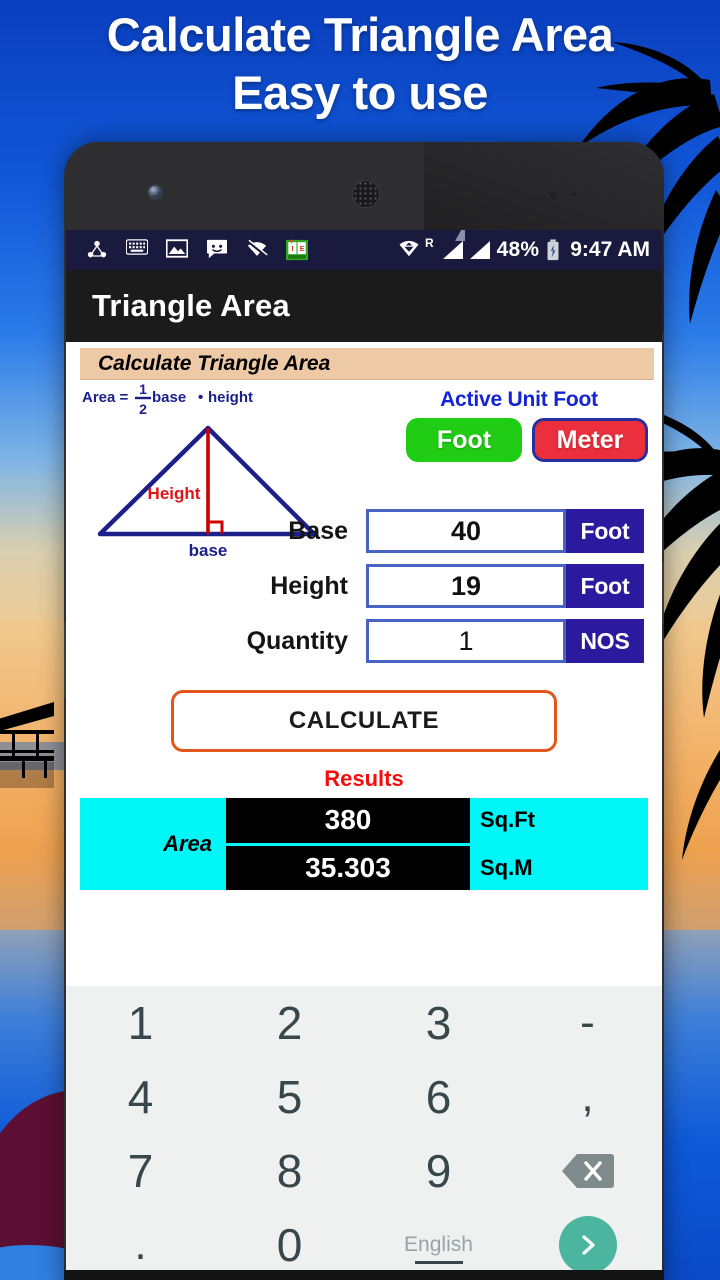 This screenshot has height=1280, width=720. Describe the element at coordinates (360, 64) in the screenshot. I see `promo-headline: Calculate Triangle Area Easy to use` at that location.